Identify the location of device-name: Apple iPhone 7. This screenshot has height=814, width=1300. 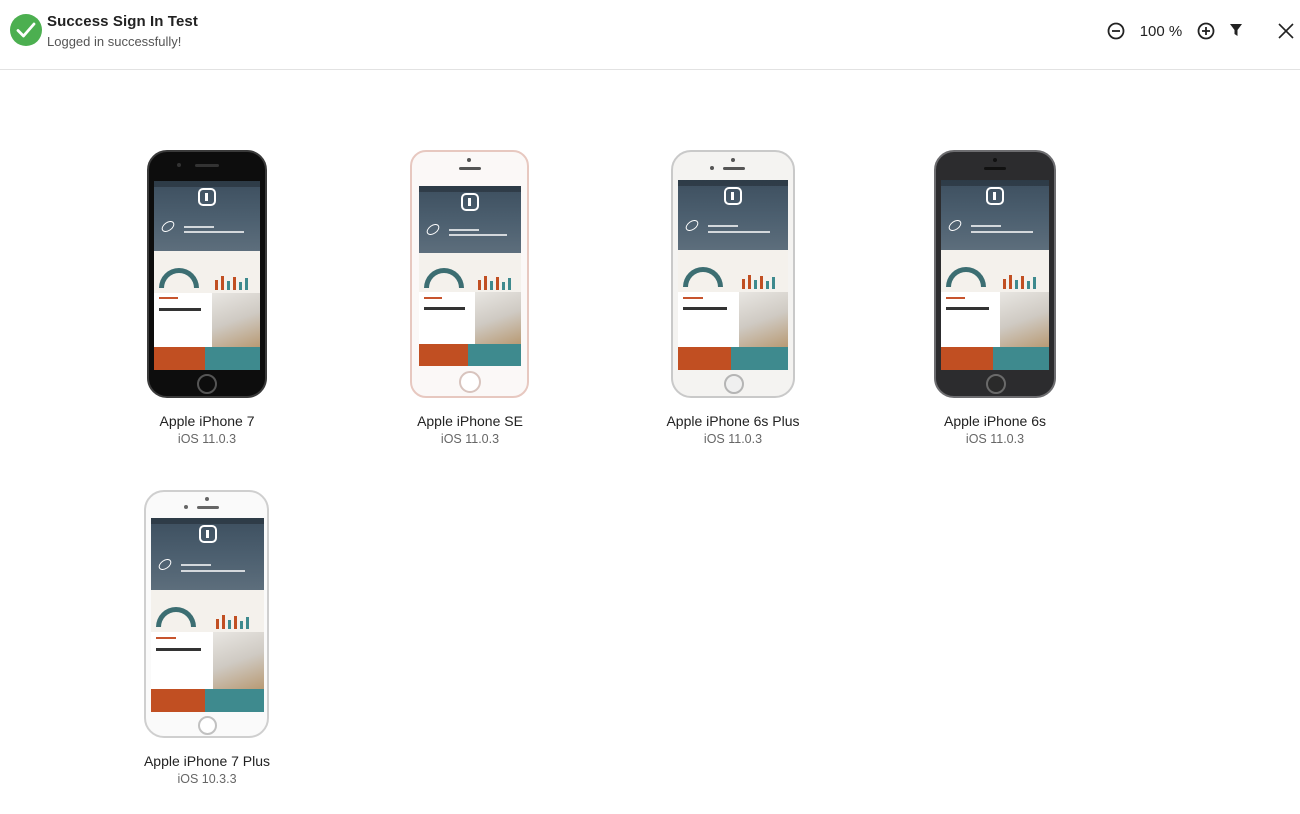
(207, 421).